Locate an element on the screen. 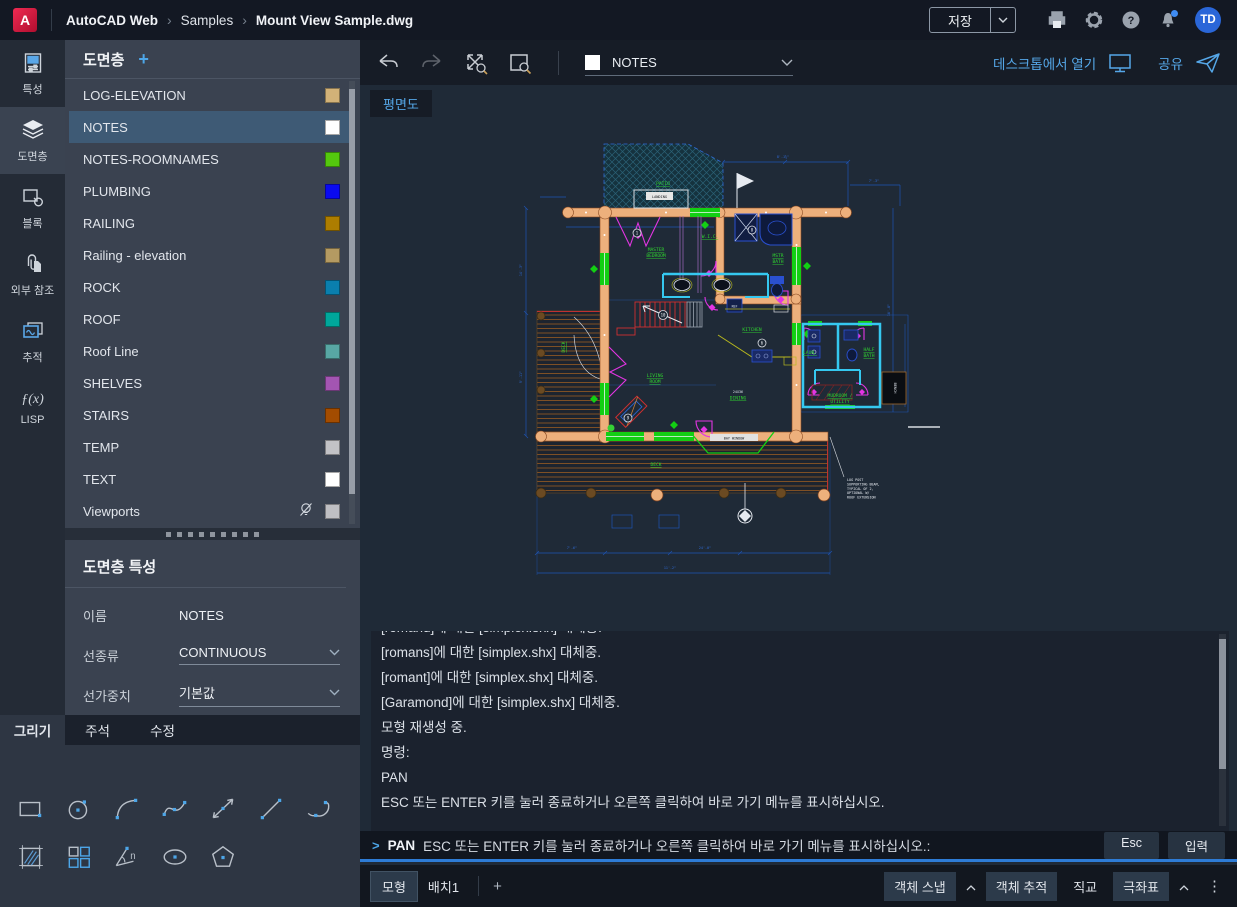  save-dropdown-arrow is located at coordinates (1002, 20).